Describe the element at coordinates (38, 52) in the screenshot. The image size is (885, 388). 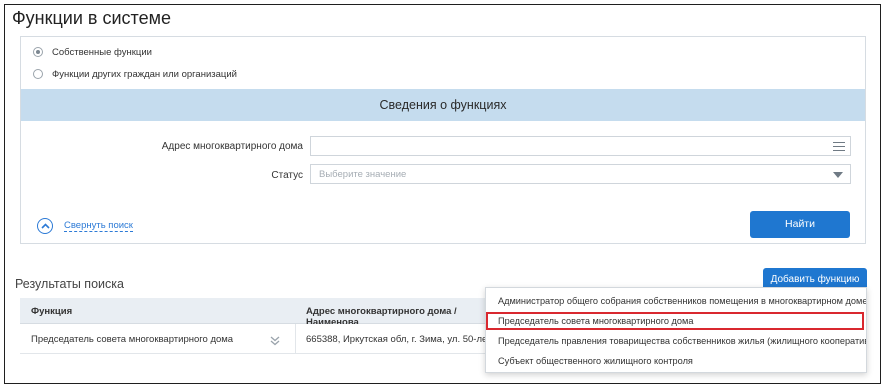
I see `radio-dot-selected` at that location.